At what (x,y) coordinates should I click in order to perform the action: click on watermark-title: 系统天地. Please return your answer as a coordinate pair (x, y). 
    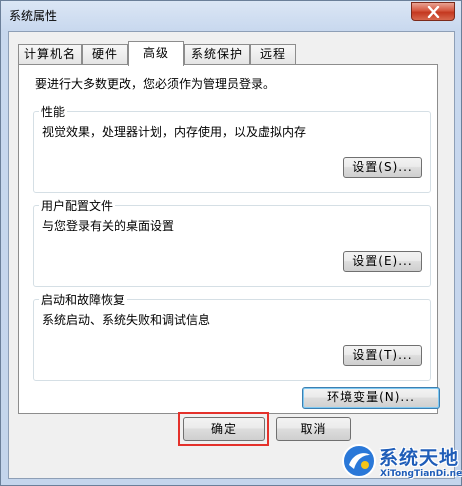
    Looking at the image, I should click on (419, 458).